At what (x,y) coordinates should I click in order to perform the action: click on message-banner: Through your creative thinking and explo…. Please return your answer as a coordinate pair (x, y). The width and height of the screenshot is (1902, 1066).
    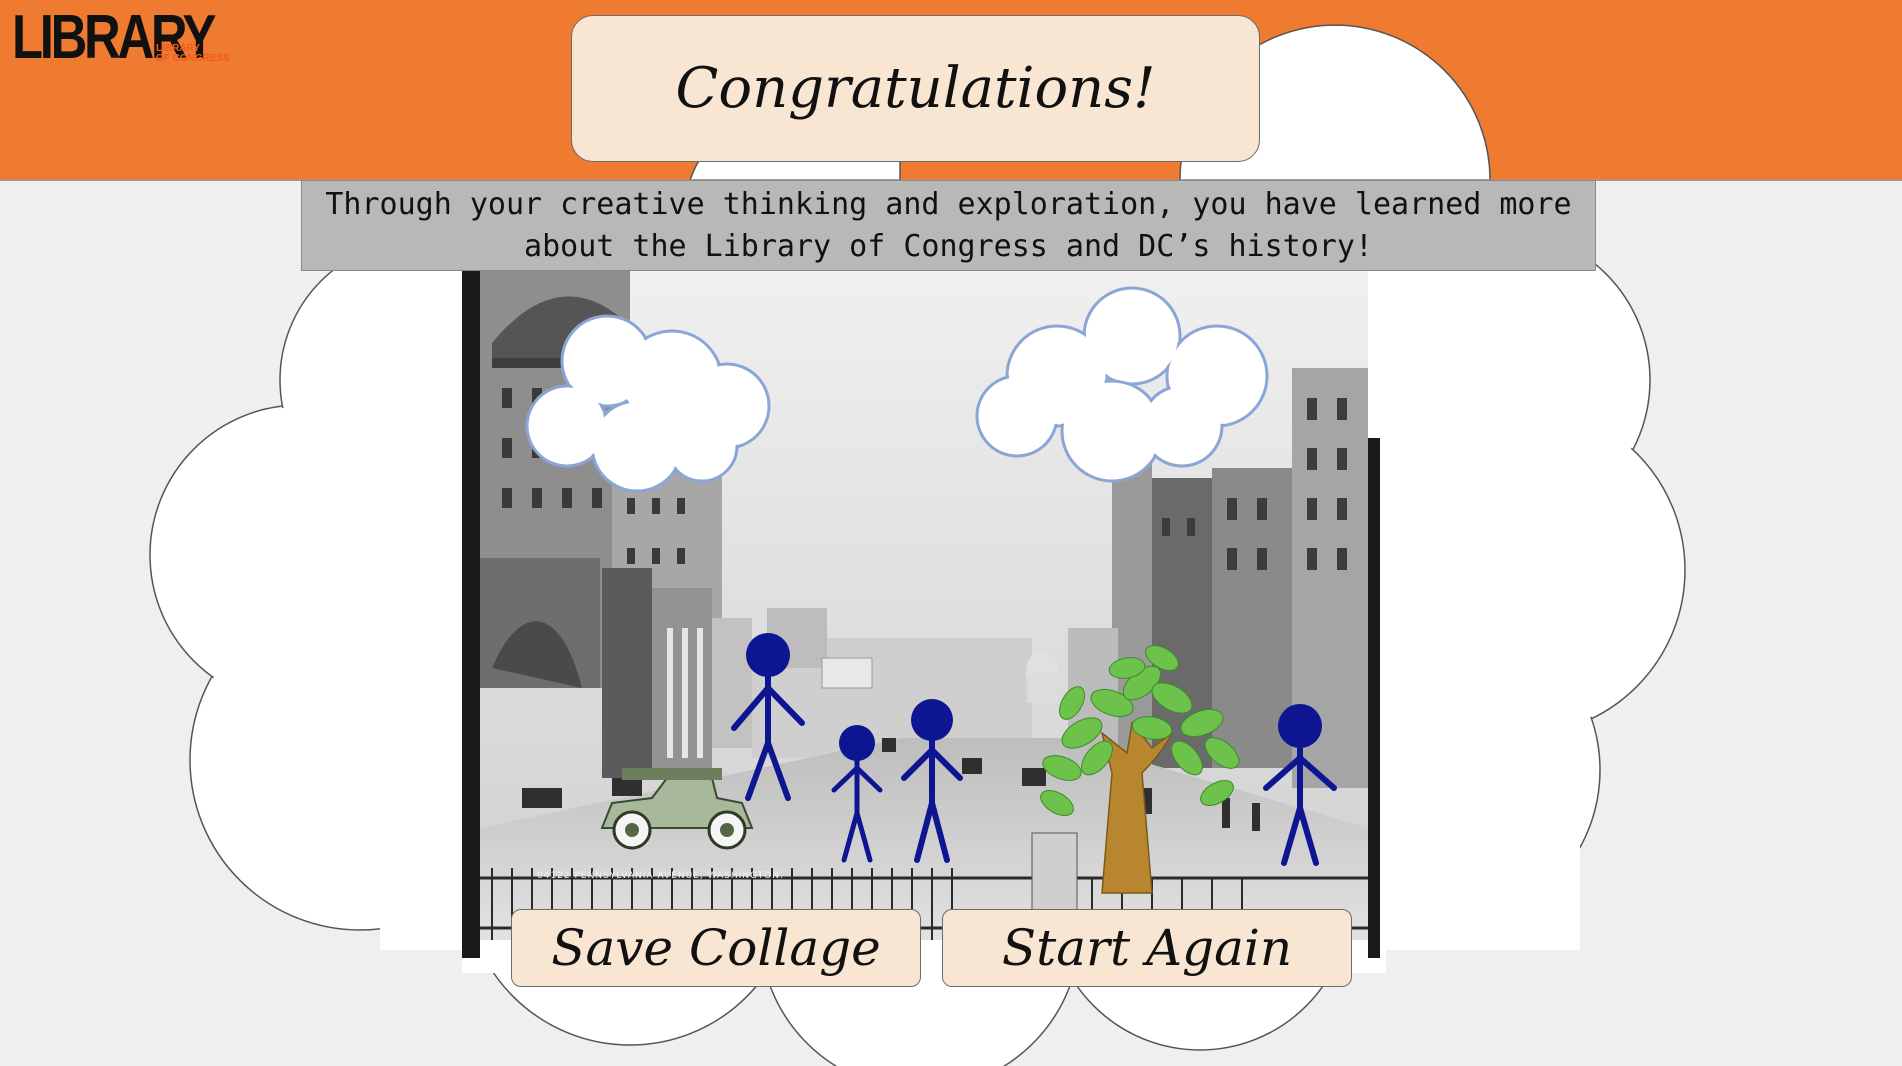
    Looking at the image, I should click on (948, 225).